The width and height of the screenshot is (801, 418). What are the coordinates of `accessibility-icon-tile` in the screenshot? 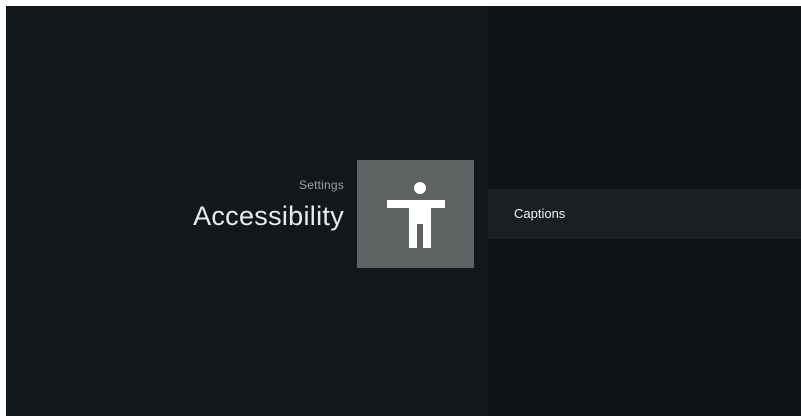 It's located at (415, 214).